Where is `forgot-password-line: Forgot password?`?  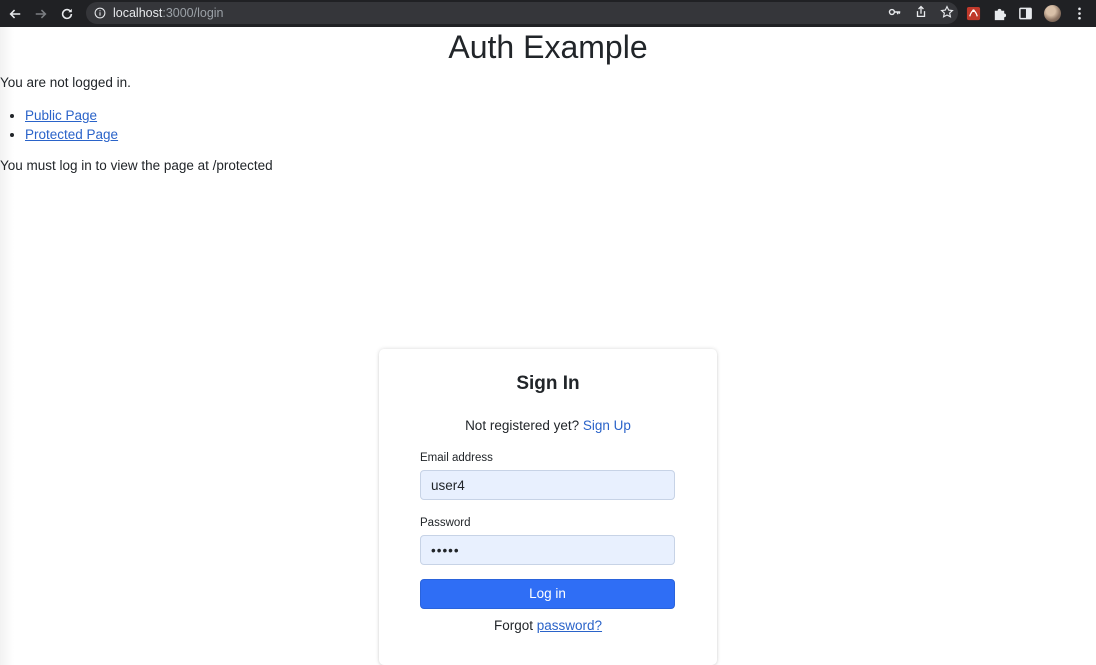 forgot-password-line: Forgot password? is located at coordinates (548, 625).